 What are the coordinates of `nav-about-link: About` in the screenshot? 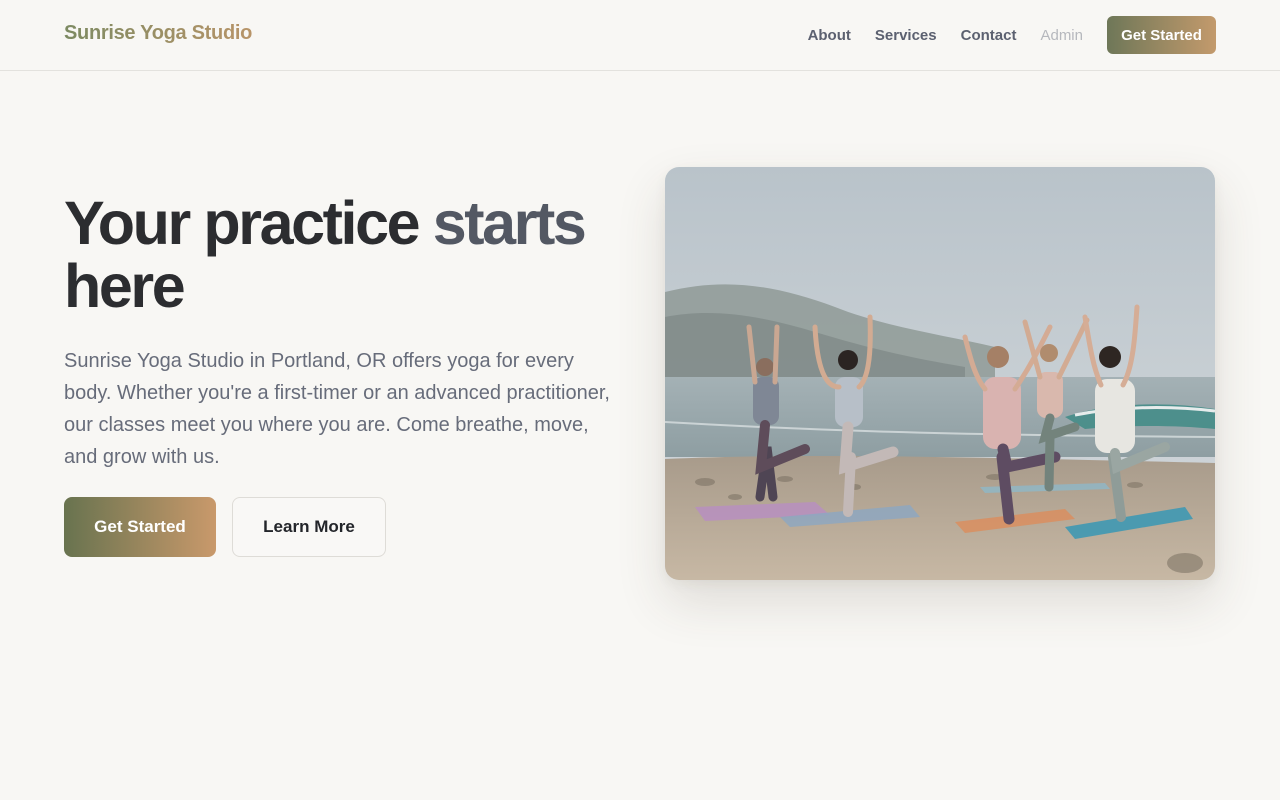 It's located at (829, 35).